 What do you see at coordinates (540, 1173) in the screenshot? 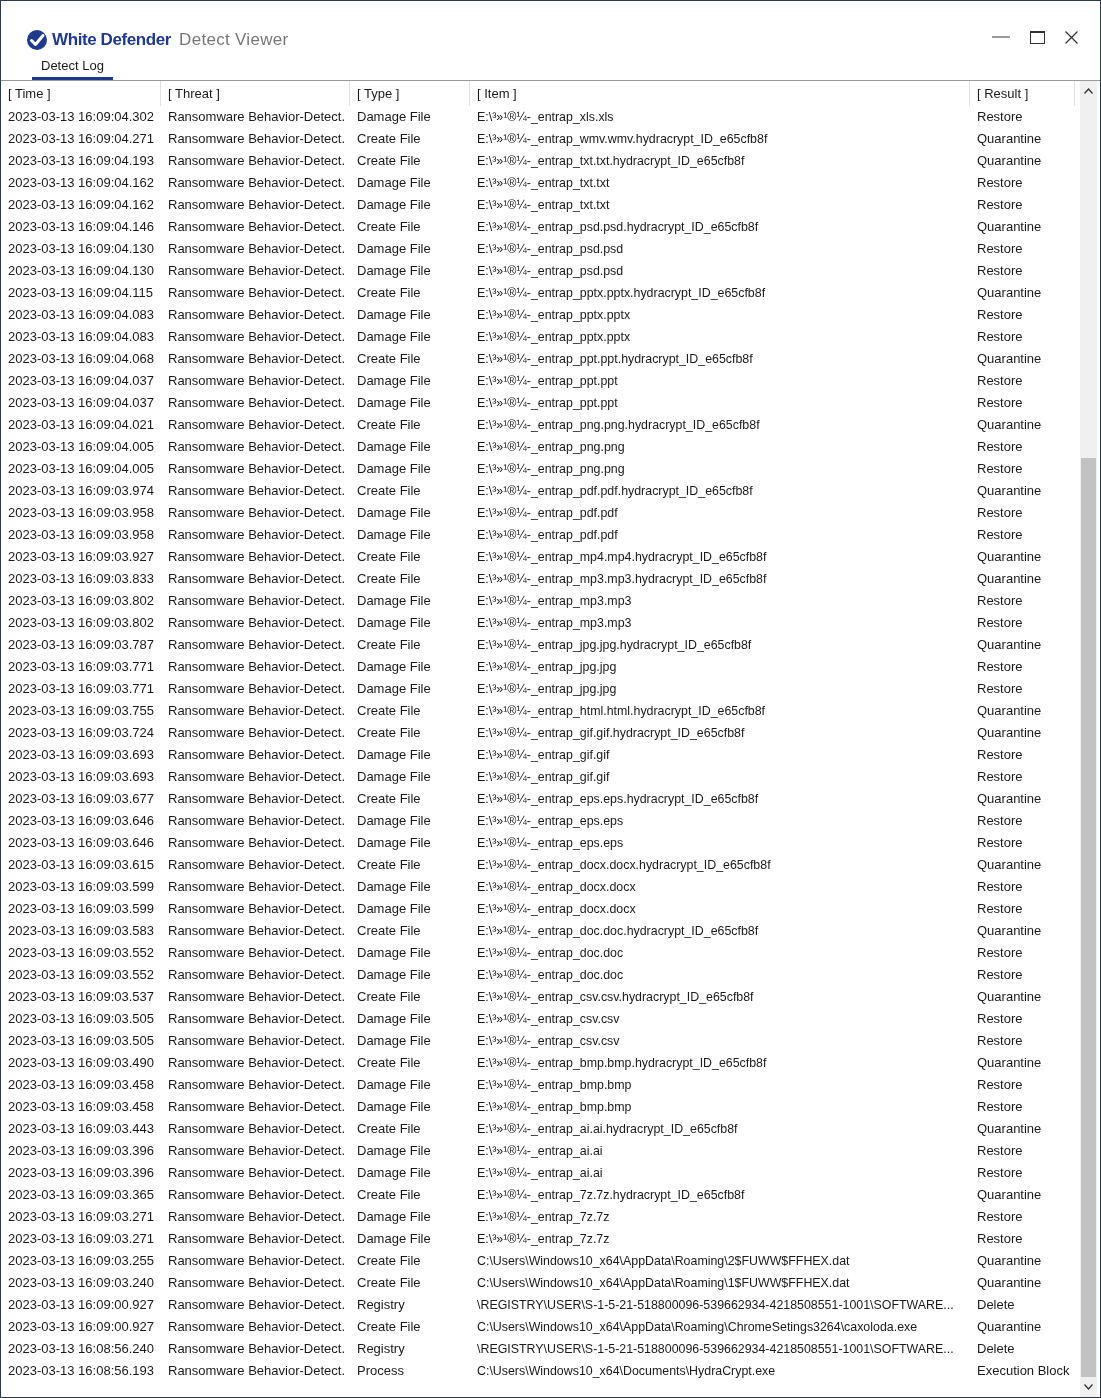
I see `table-cell-text: E:\³»¹®¼-_entrap_ai.ai` at bounding box center [540, 1173].